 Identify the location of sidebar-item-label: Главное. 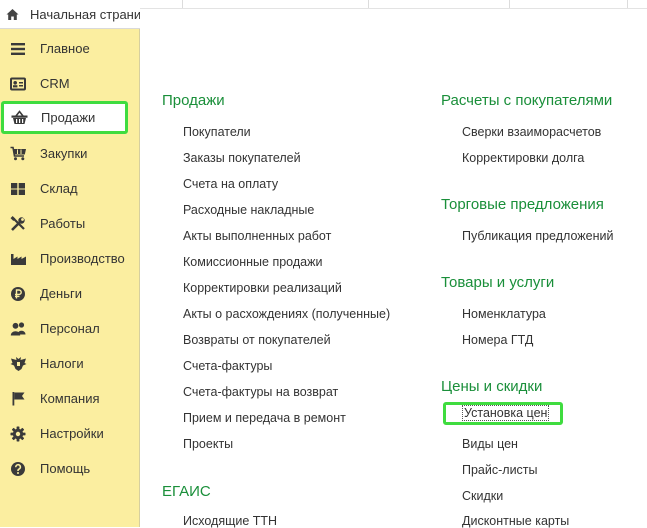
(65, 48).